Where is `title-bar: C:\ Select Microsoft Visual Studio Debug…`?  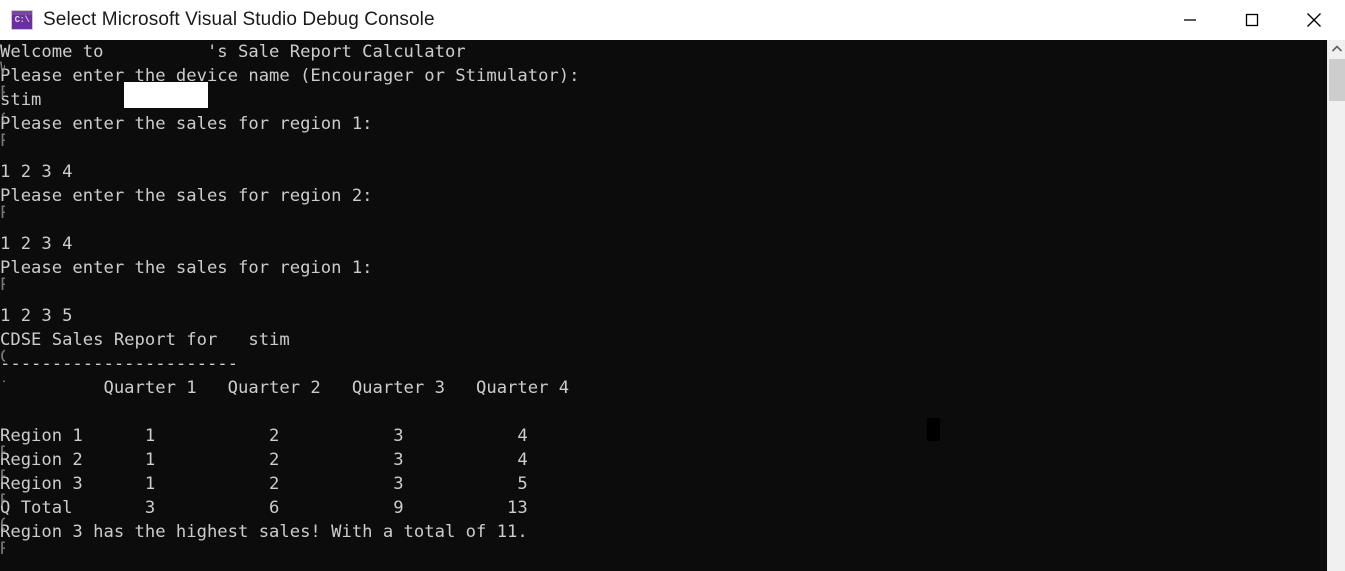 title-bar: C:\ Select Microsoft Visual Studio Debug… is located at coordinates (672, 20).